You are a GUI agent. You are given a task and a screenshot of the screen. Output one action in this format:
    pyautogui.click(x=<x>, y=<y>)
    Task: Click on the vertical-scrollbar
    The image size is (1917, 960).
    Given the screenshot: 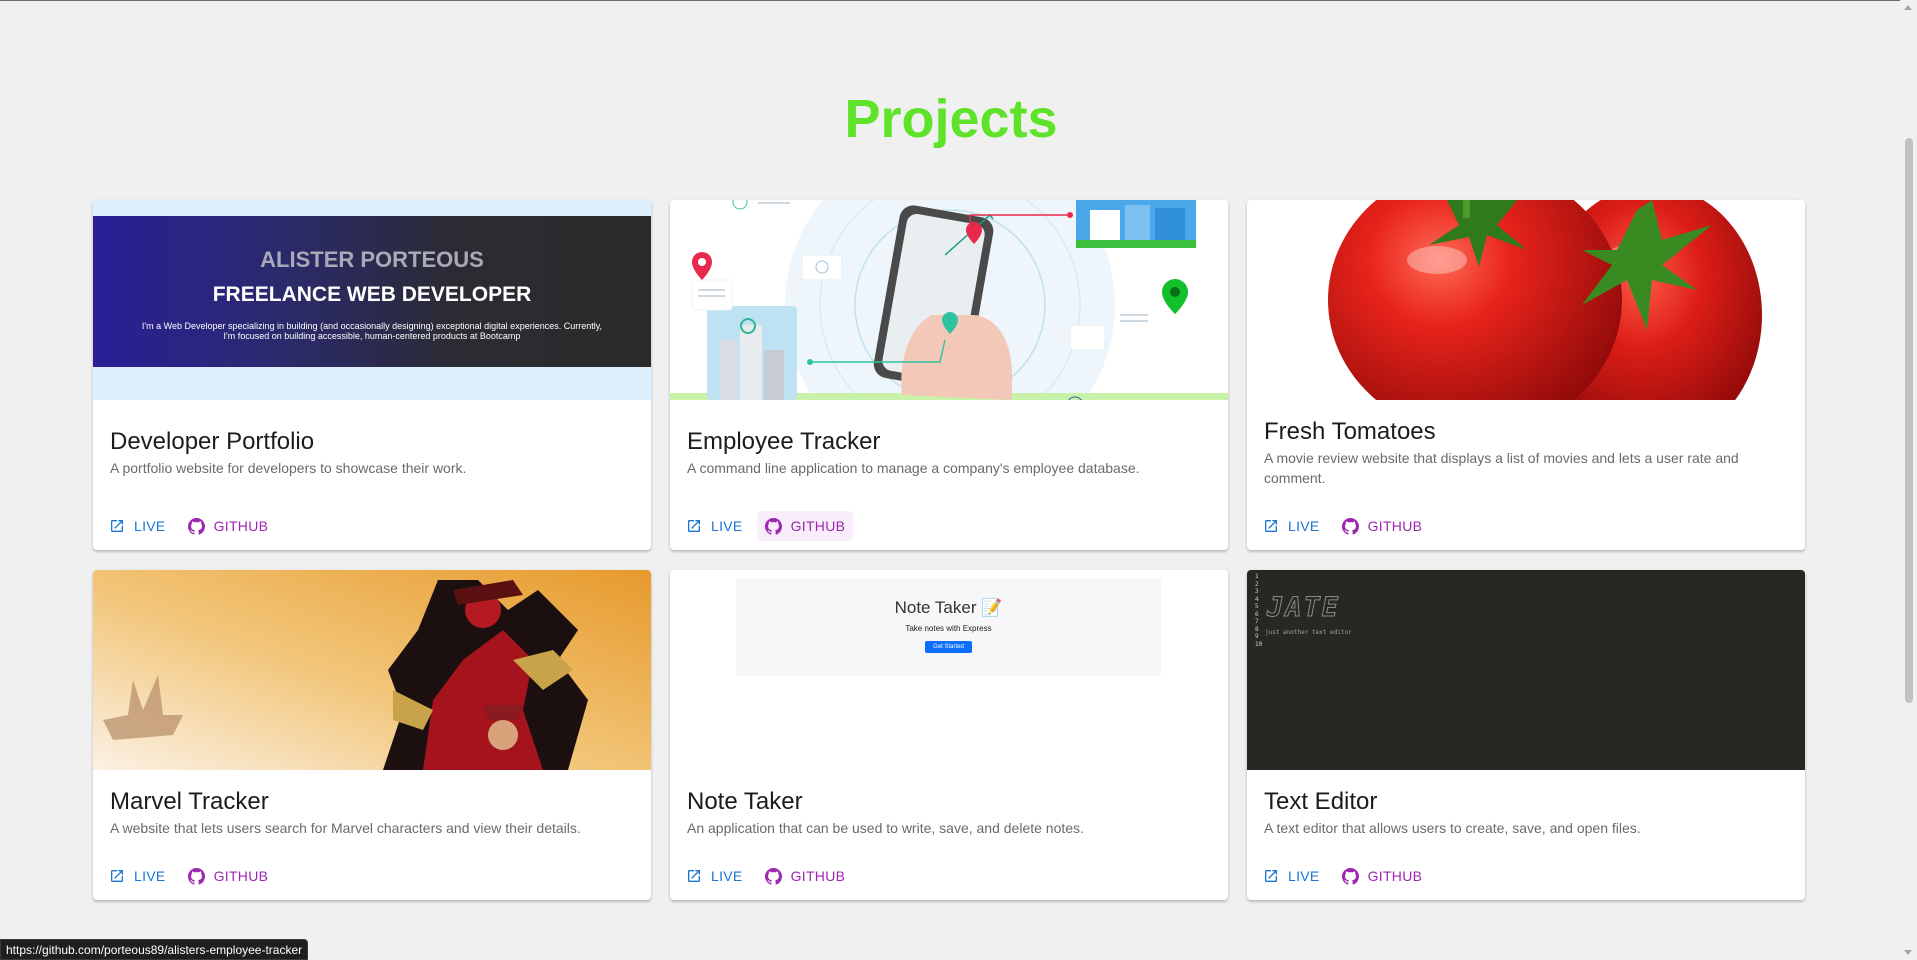 What is the action you would take?
    pyautogui.click(x=1908, y=480)
    